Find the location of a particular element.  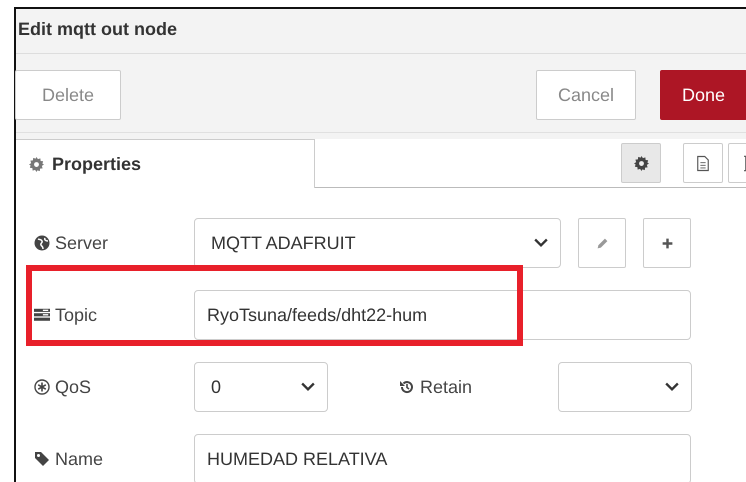

server-select: MQTT ADAFRUIT is located at coordinates (377, 243).